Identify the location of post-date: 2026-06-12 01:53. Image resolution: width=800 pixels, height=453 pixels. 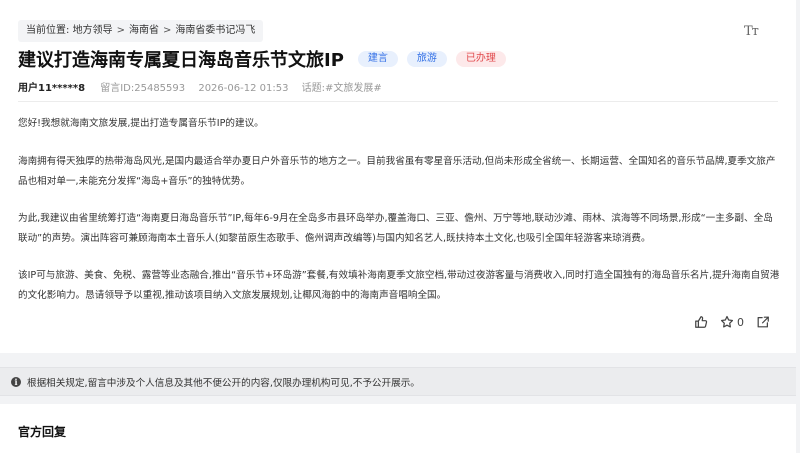
(243, 88).